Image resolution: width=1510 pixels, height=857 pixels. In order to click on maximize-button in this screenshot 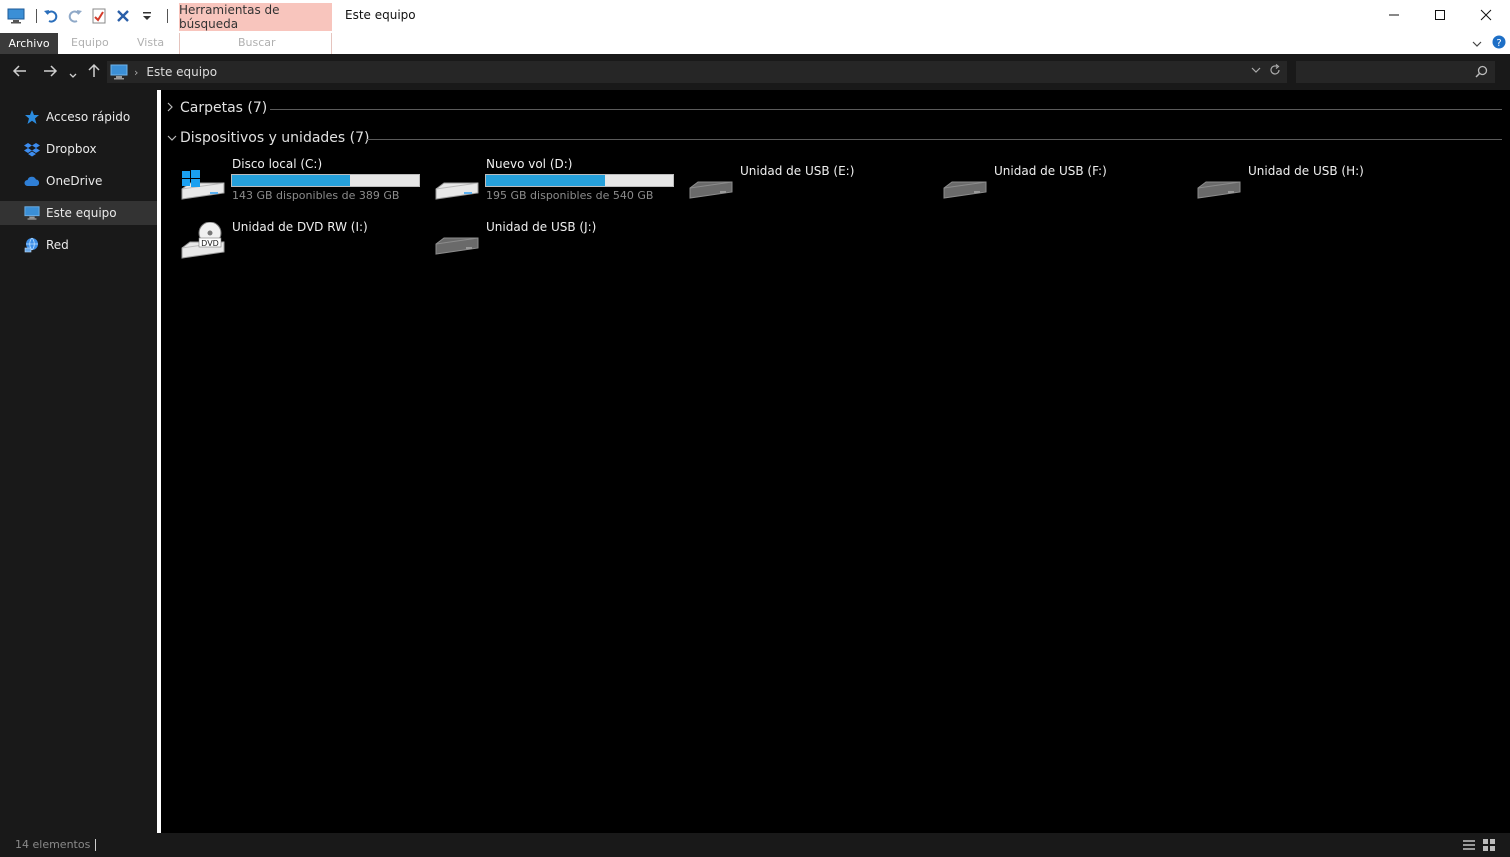, I will do `click(1440, 15)`.